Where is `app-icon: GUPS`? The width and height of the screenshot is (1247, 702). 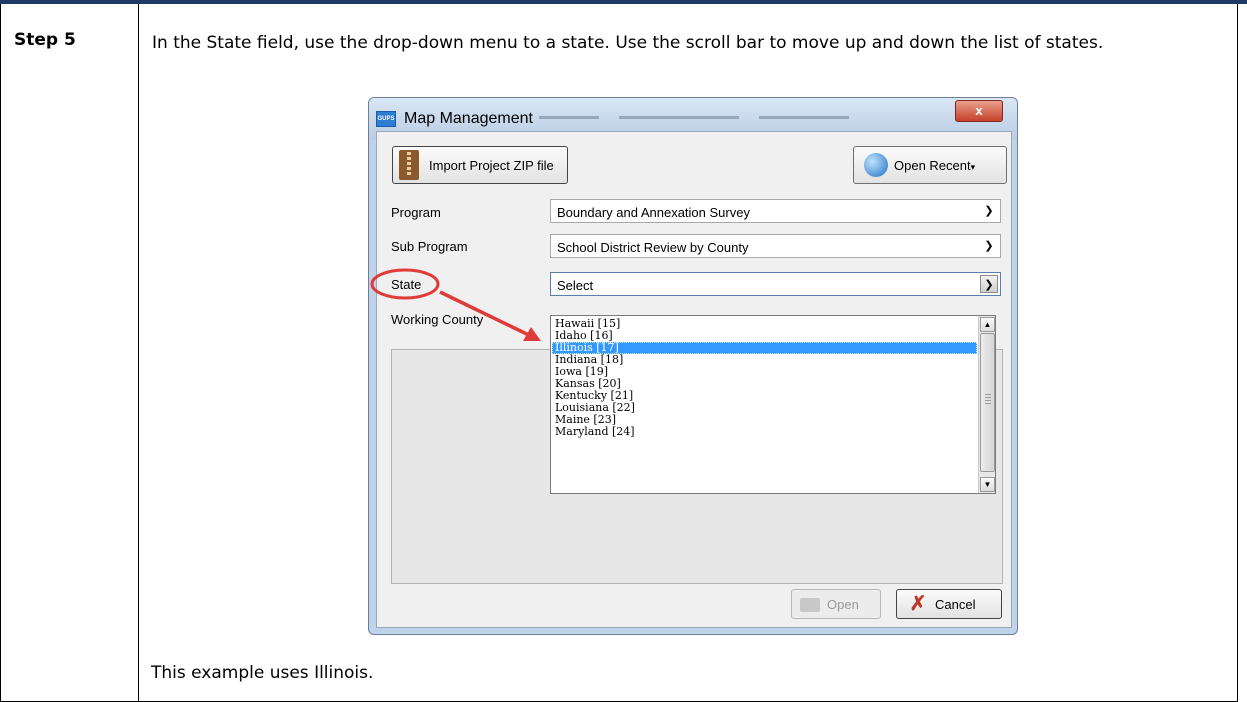 app-icon: GUPS is located at coordinates (386, 119).